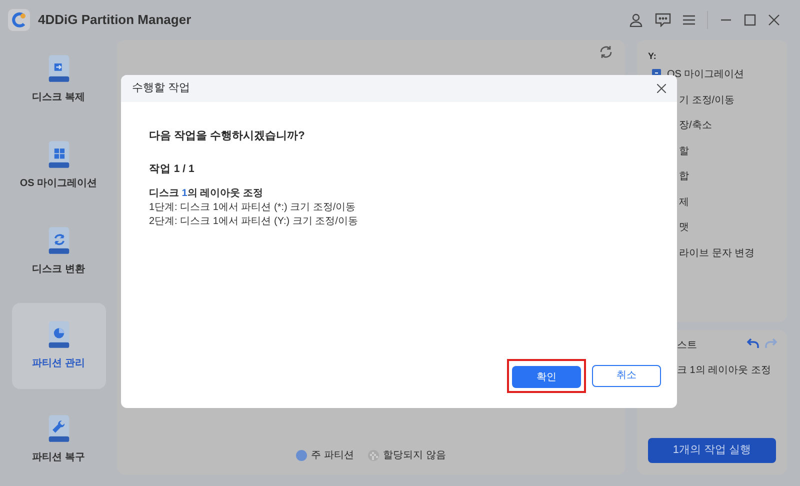  What do you see at coordinates (161, 88) in the screenshot?
I see `dialog-title: 수행할 작업` at bounding box center [161, 88].